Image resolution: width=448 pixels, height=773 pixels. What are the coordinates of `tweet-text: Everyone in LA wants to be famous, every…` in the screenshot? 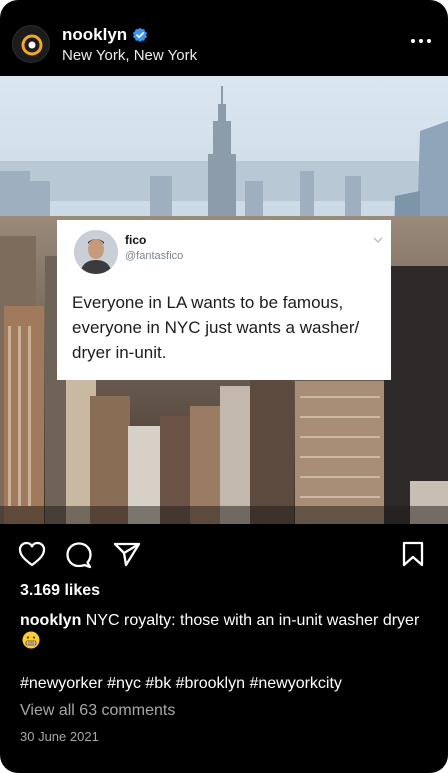 It's located at (227, 327).